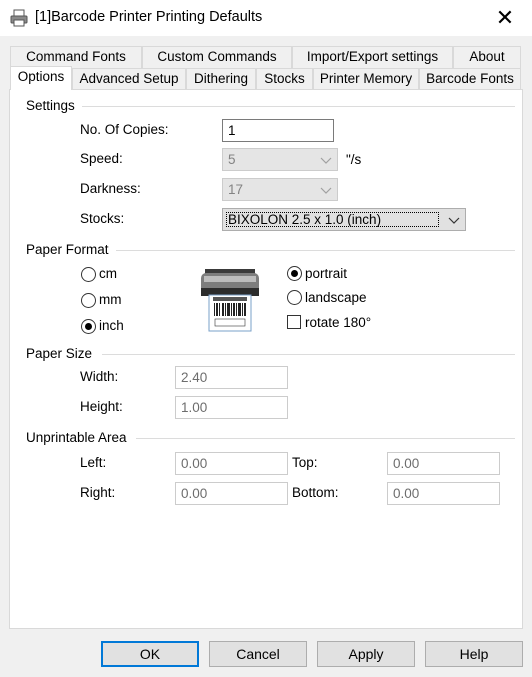  I want to click on speed-select: 5, so click(280, 159).